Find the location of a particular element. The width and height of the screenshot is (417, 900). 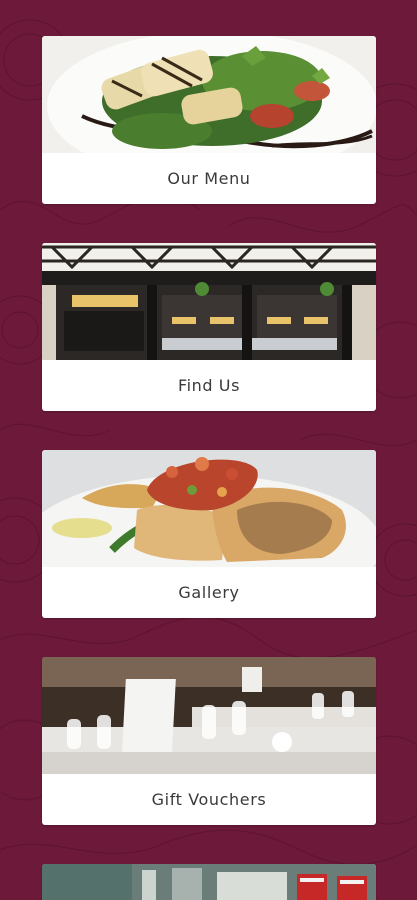

find-us-label: Find Us is located at coordinates (209, 385).